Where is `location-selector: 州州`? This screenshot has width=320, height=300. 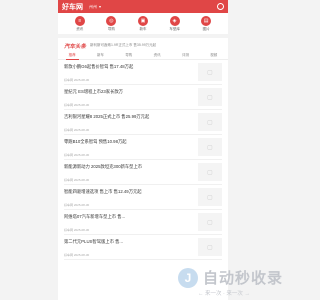 location-selector: 州州 is located at coordinates (93, 7).